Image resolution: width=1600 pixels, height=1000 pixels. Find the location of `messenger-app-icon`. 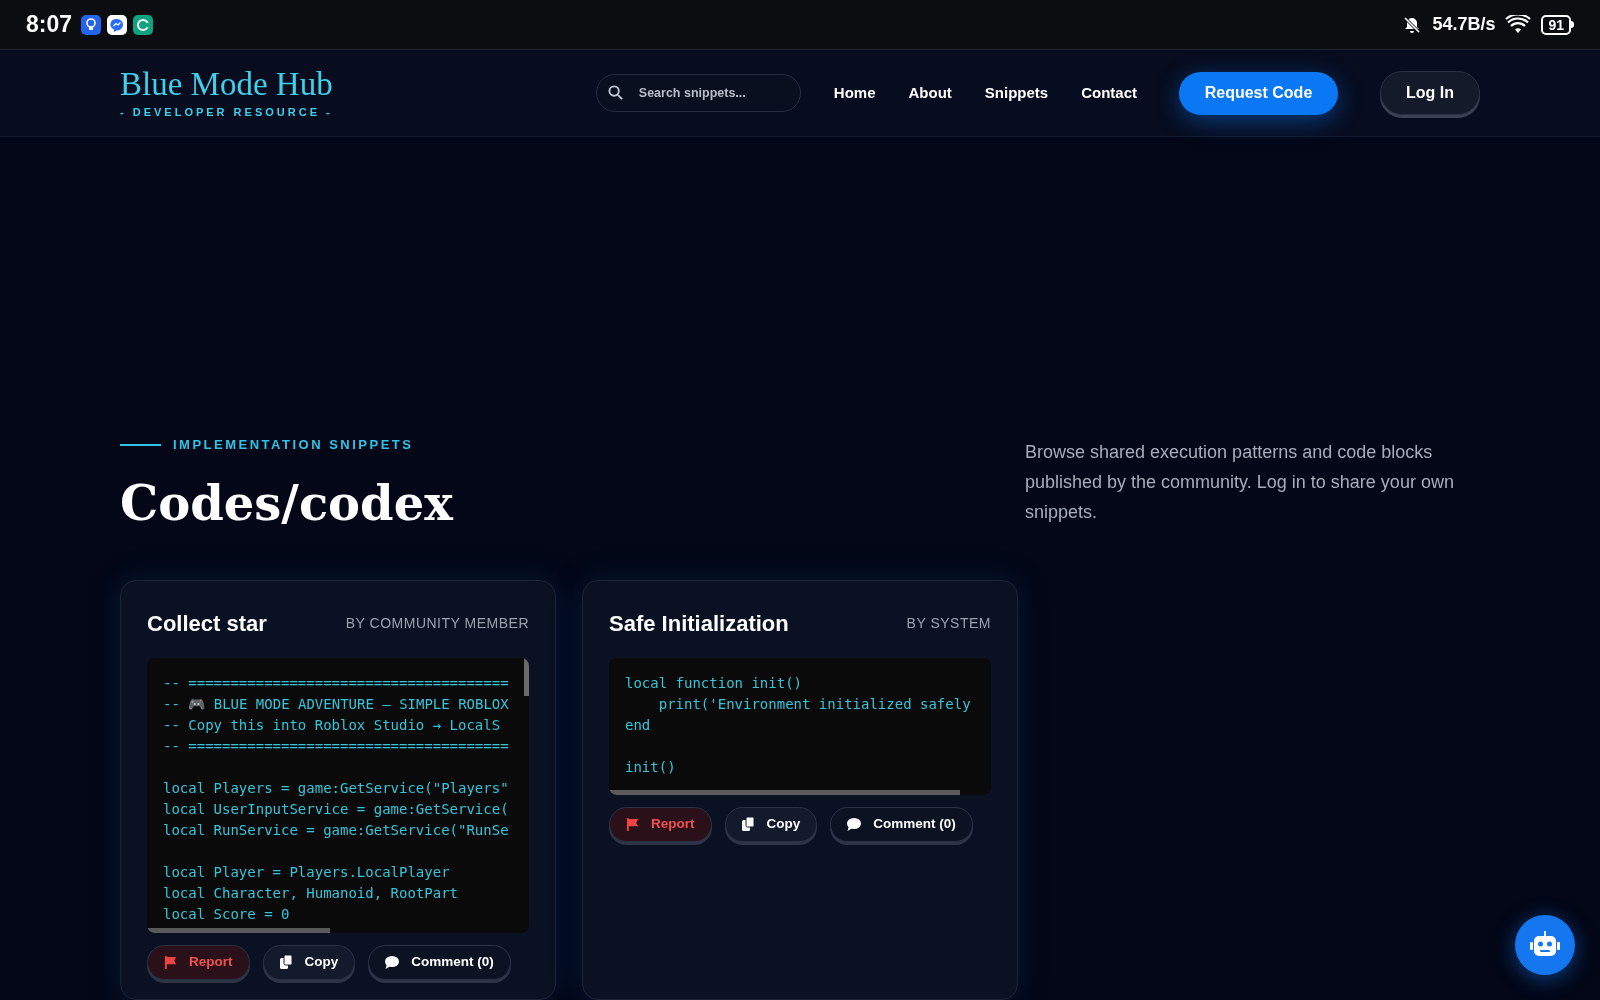

messenger-app-icon is located at coordinates (117, 24).